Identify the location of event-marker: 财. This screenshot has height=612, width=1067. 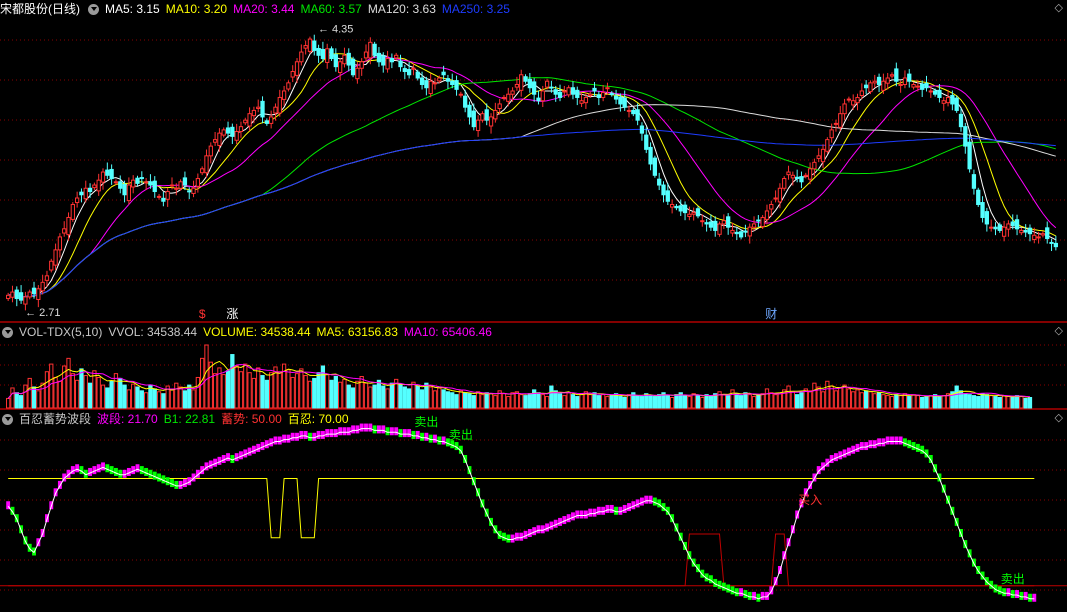
(771, 314).